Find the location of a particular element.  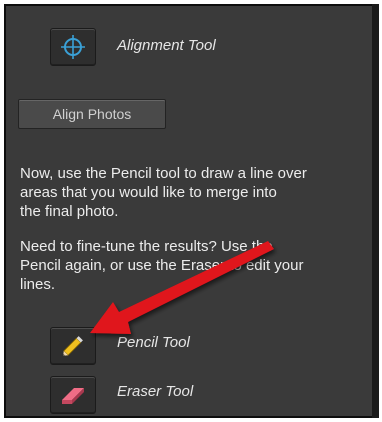

alignment-tool-button is located at coordinates (73, 47).